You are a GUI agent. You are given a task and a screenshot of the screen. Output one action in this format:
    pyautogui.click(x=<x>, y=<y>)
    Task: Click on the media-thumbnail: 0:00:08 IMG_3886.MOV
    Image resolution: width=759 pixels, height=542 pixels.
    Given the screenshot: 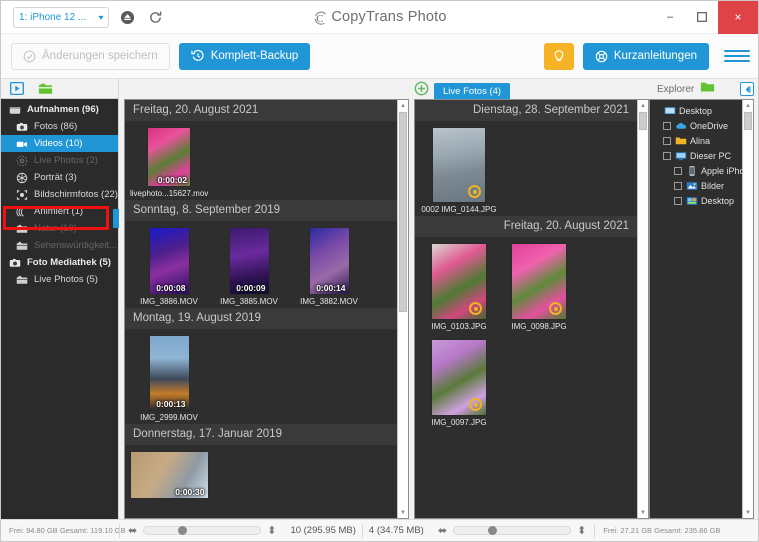 What is the action you would take?
    pyautogui.click(x=169, y=266)
    